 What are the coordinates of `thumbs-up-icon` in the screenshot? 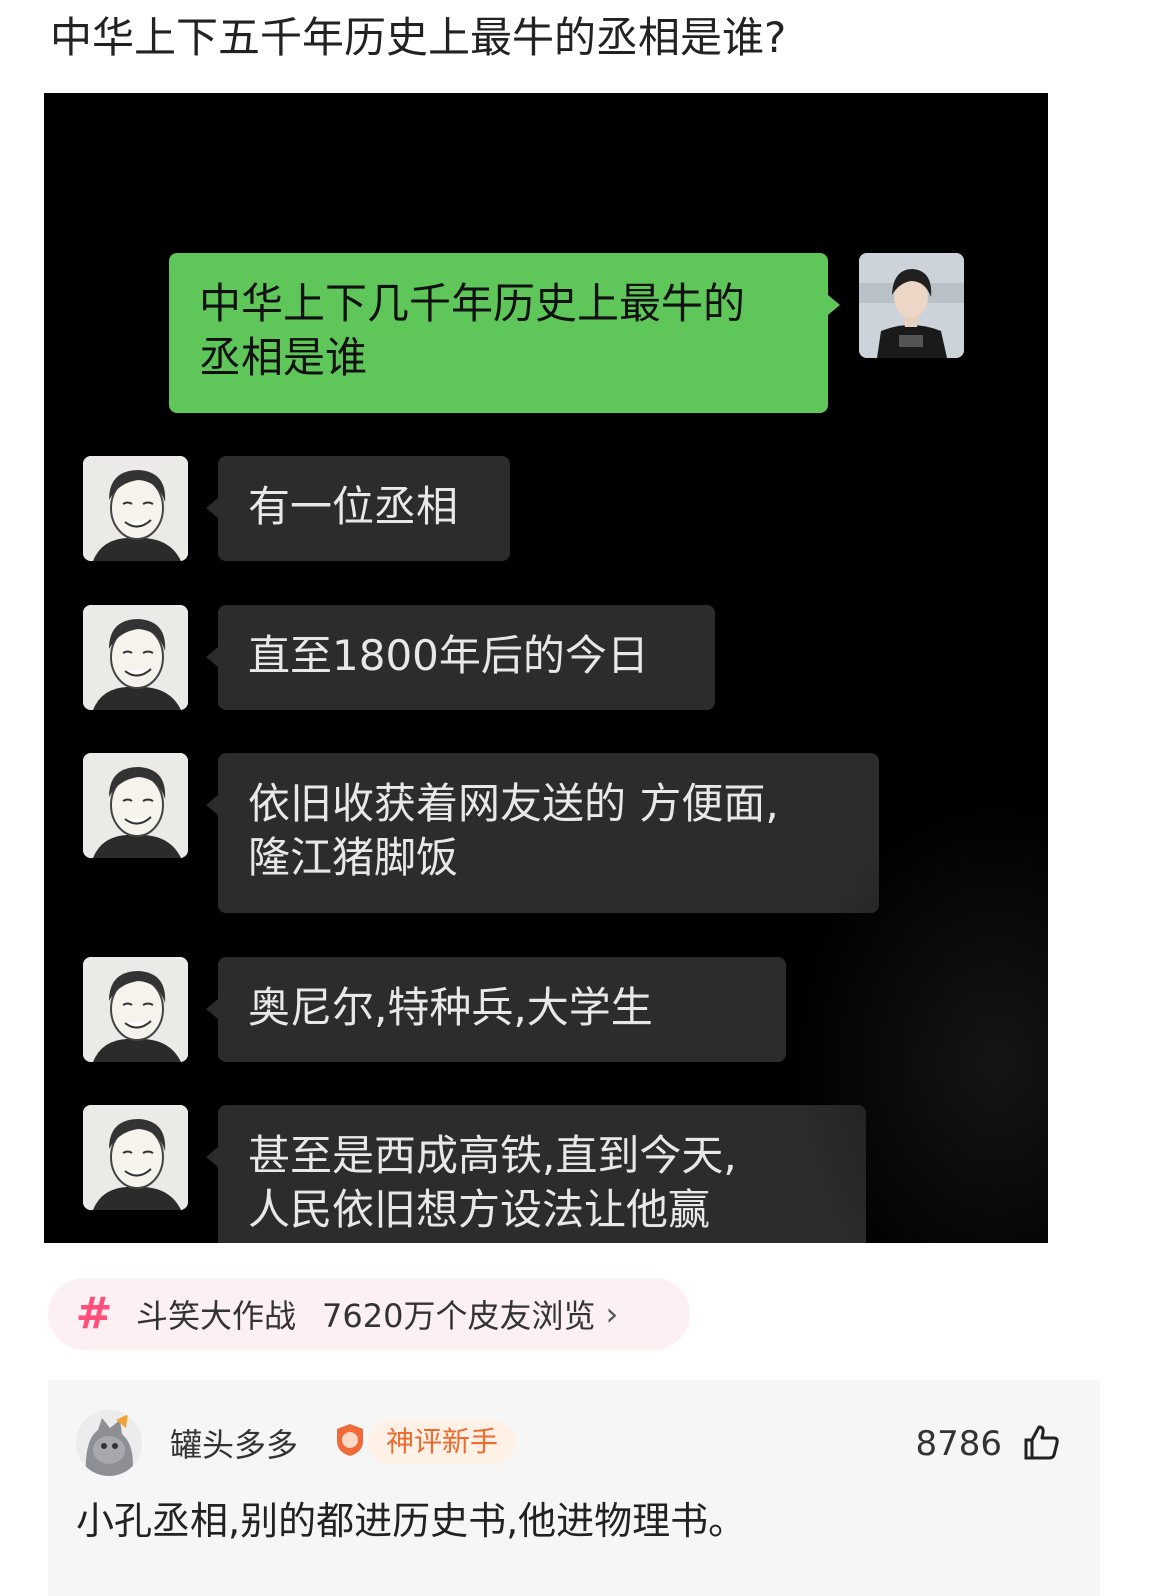 It's located at (1041, 1443).